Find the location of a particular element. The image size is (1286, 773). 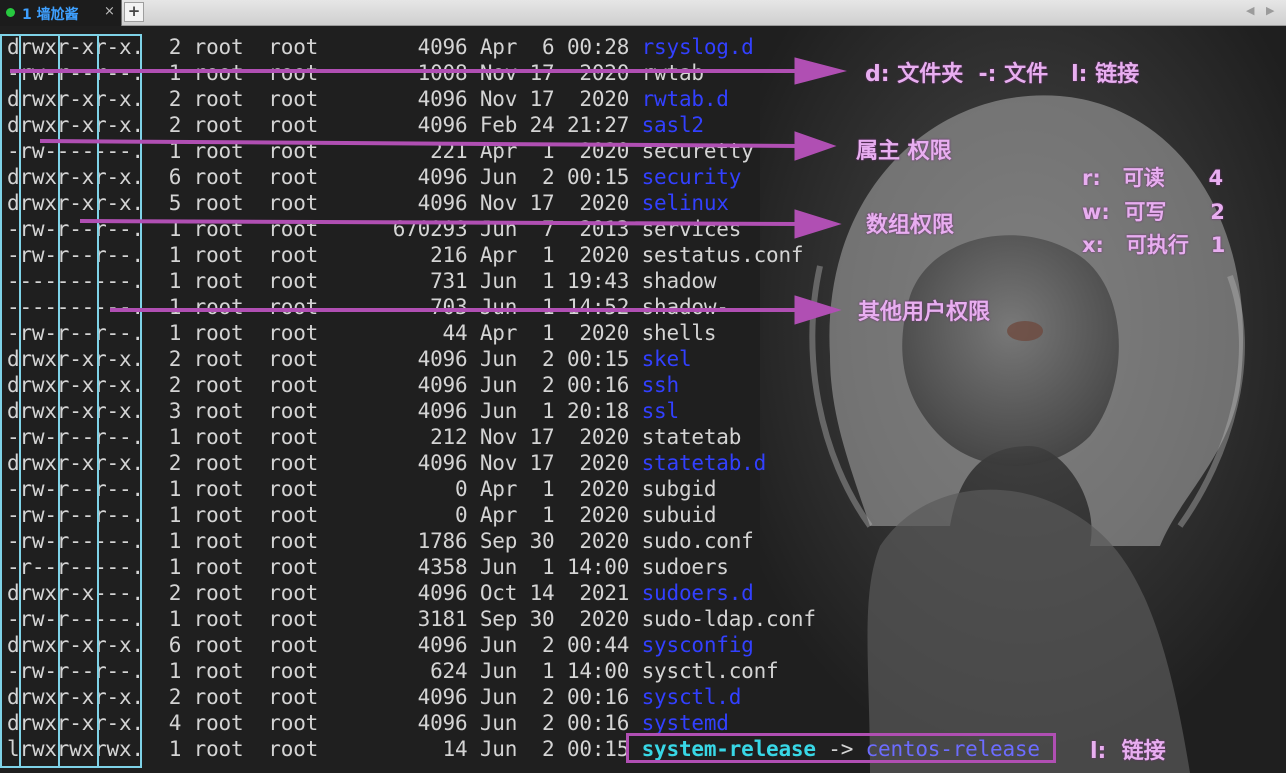

close-tab-icon: × is located at coordinates (109, 11).